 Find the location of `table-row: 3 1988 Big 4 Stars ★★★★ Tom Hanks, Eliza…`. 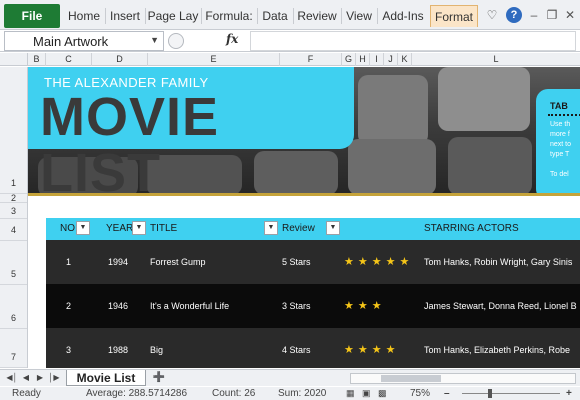

table-row: 3 1988 Big 4 Stars ★★★★ Tom Hanks, Eliza… is located at coordinates (313, 348).